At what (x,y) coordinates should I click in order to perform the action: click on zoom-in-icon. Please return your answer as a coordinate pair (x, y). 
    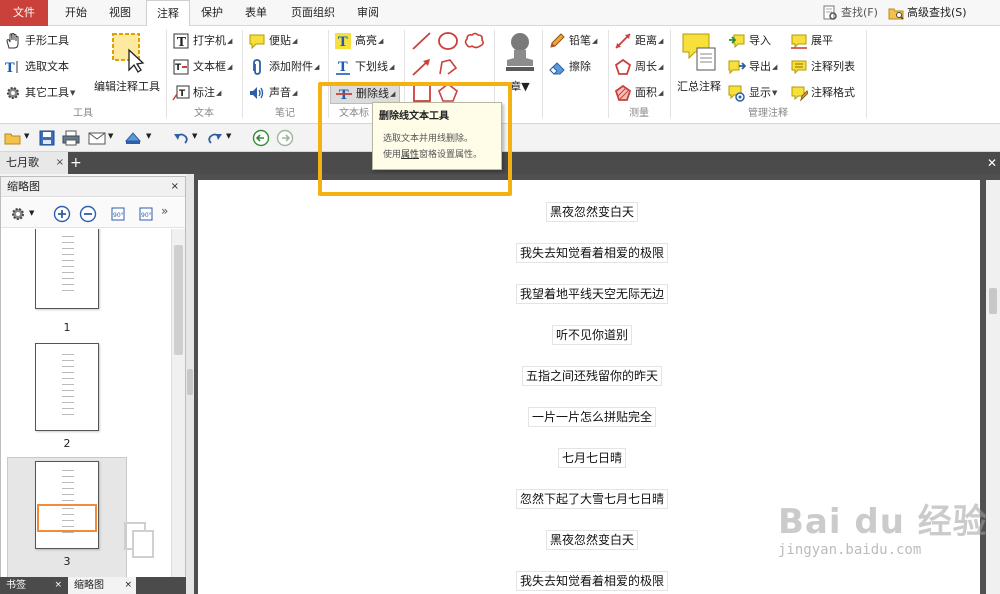
    Looking at the image, I should click on (62, 214).